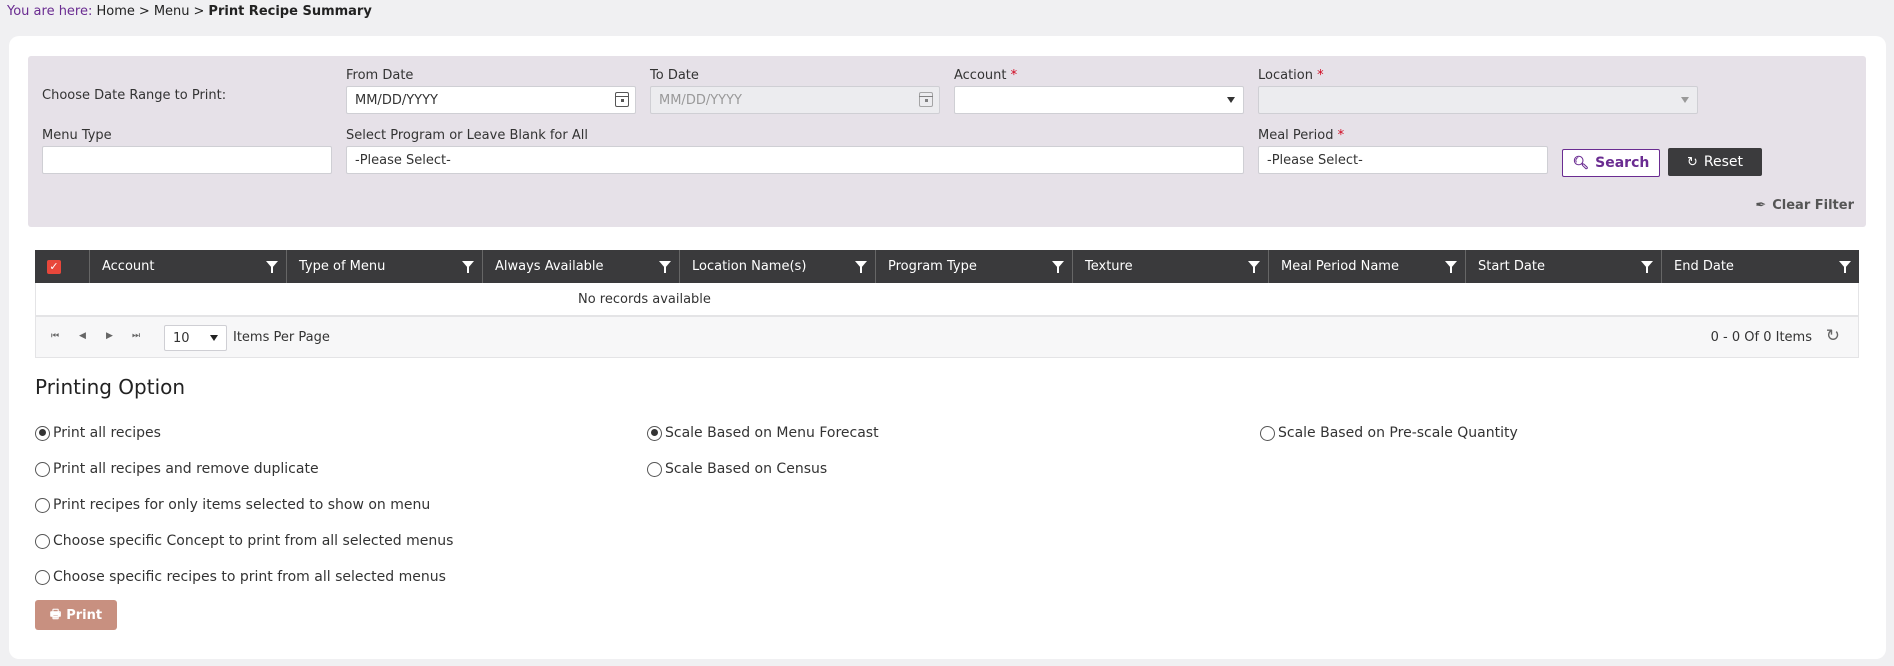 The width and height of the screenshot is (1894, 666). What do you see at coordinates (795, 100) in the screenshot?
I see `to-date-field: MM/DD/YYYY` at bounding box center [795, 100].